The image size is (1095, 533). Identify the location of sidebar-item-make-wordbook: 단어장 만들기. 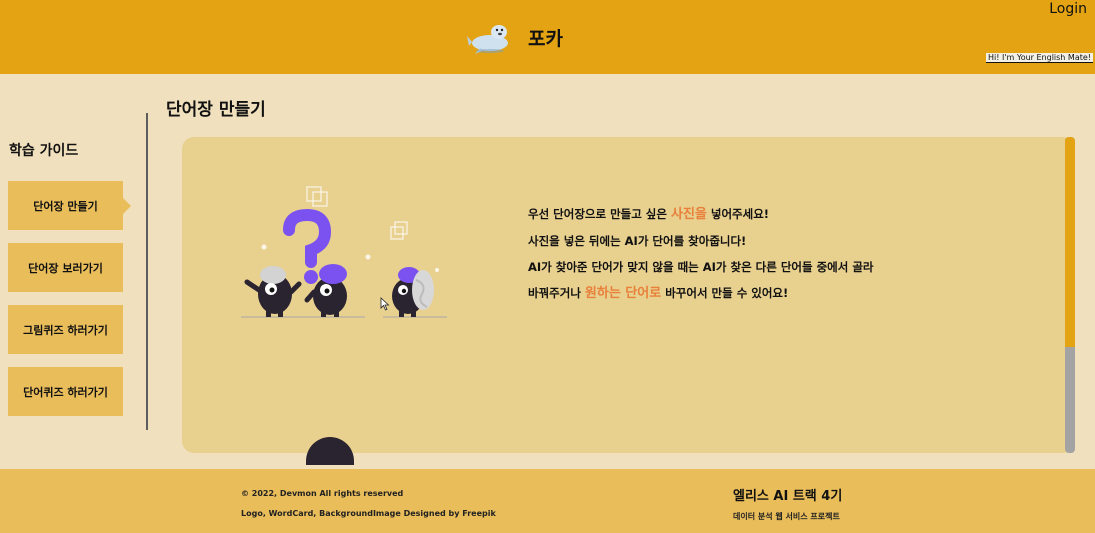
(69, 205).